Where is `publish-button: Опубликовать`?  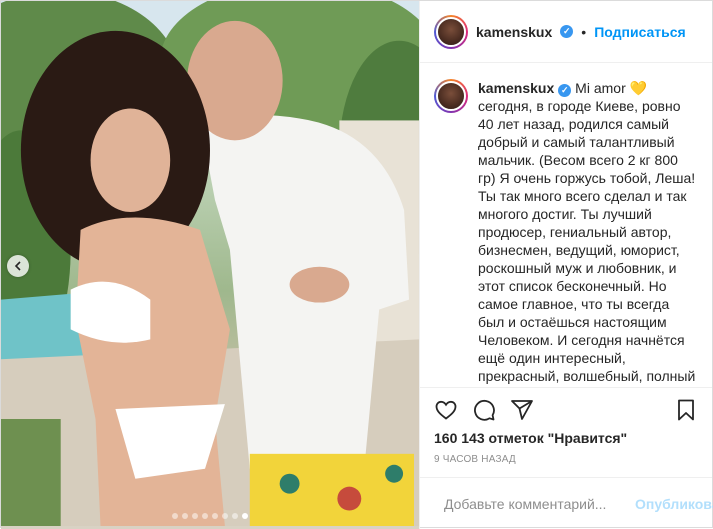 publish-button: Опубликовать is located at coordinates (674, 504).